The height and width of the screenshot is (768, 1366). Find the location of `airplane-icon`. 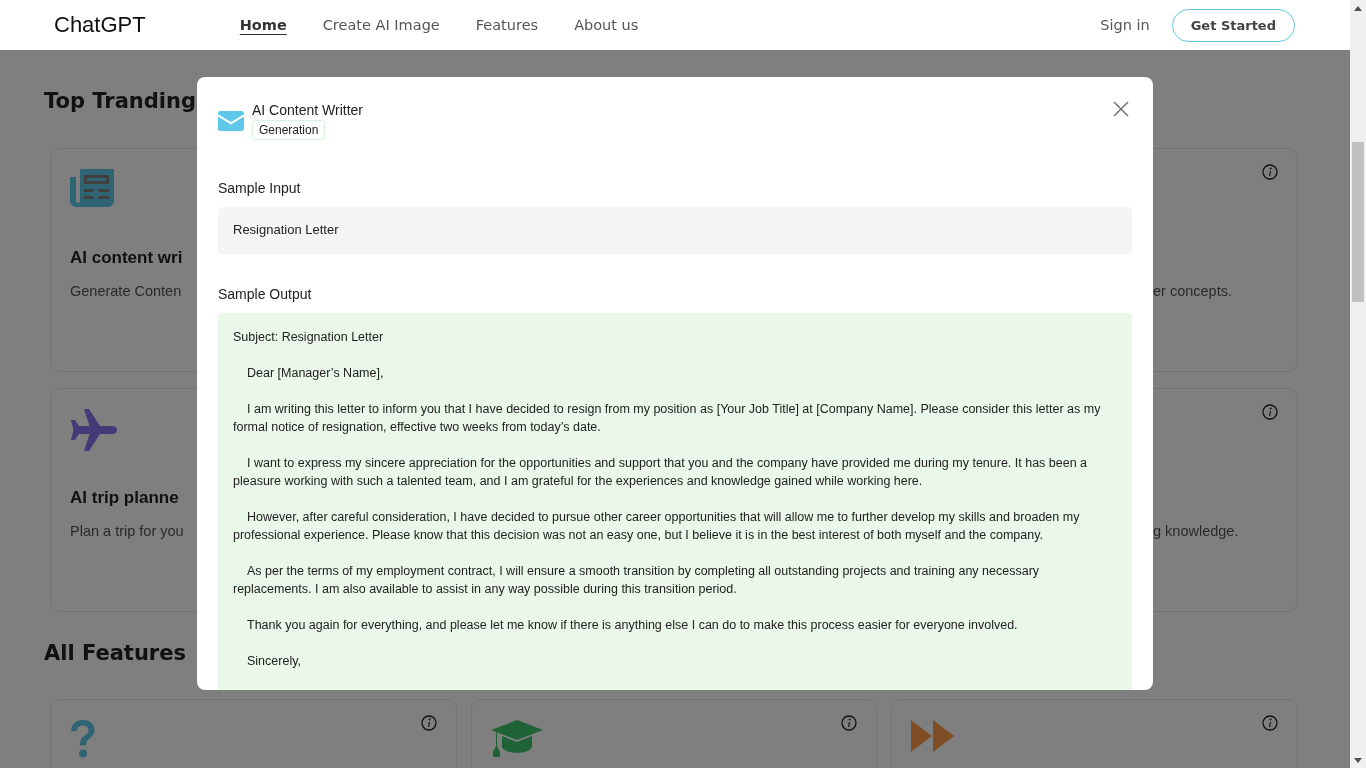

airplane-icon is located at coordinates (94, 430).